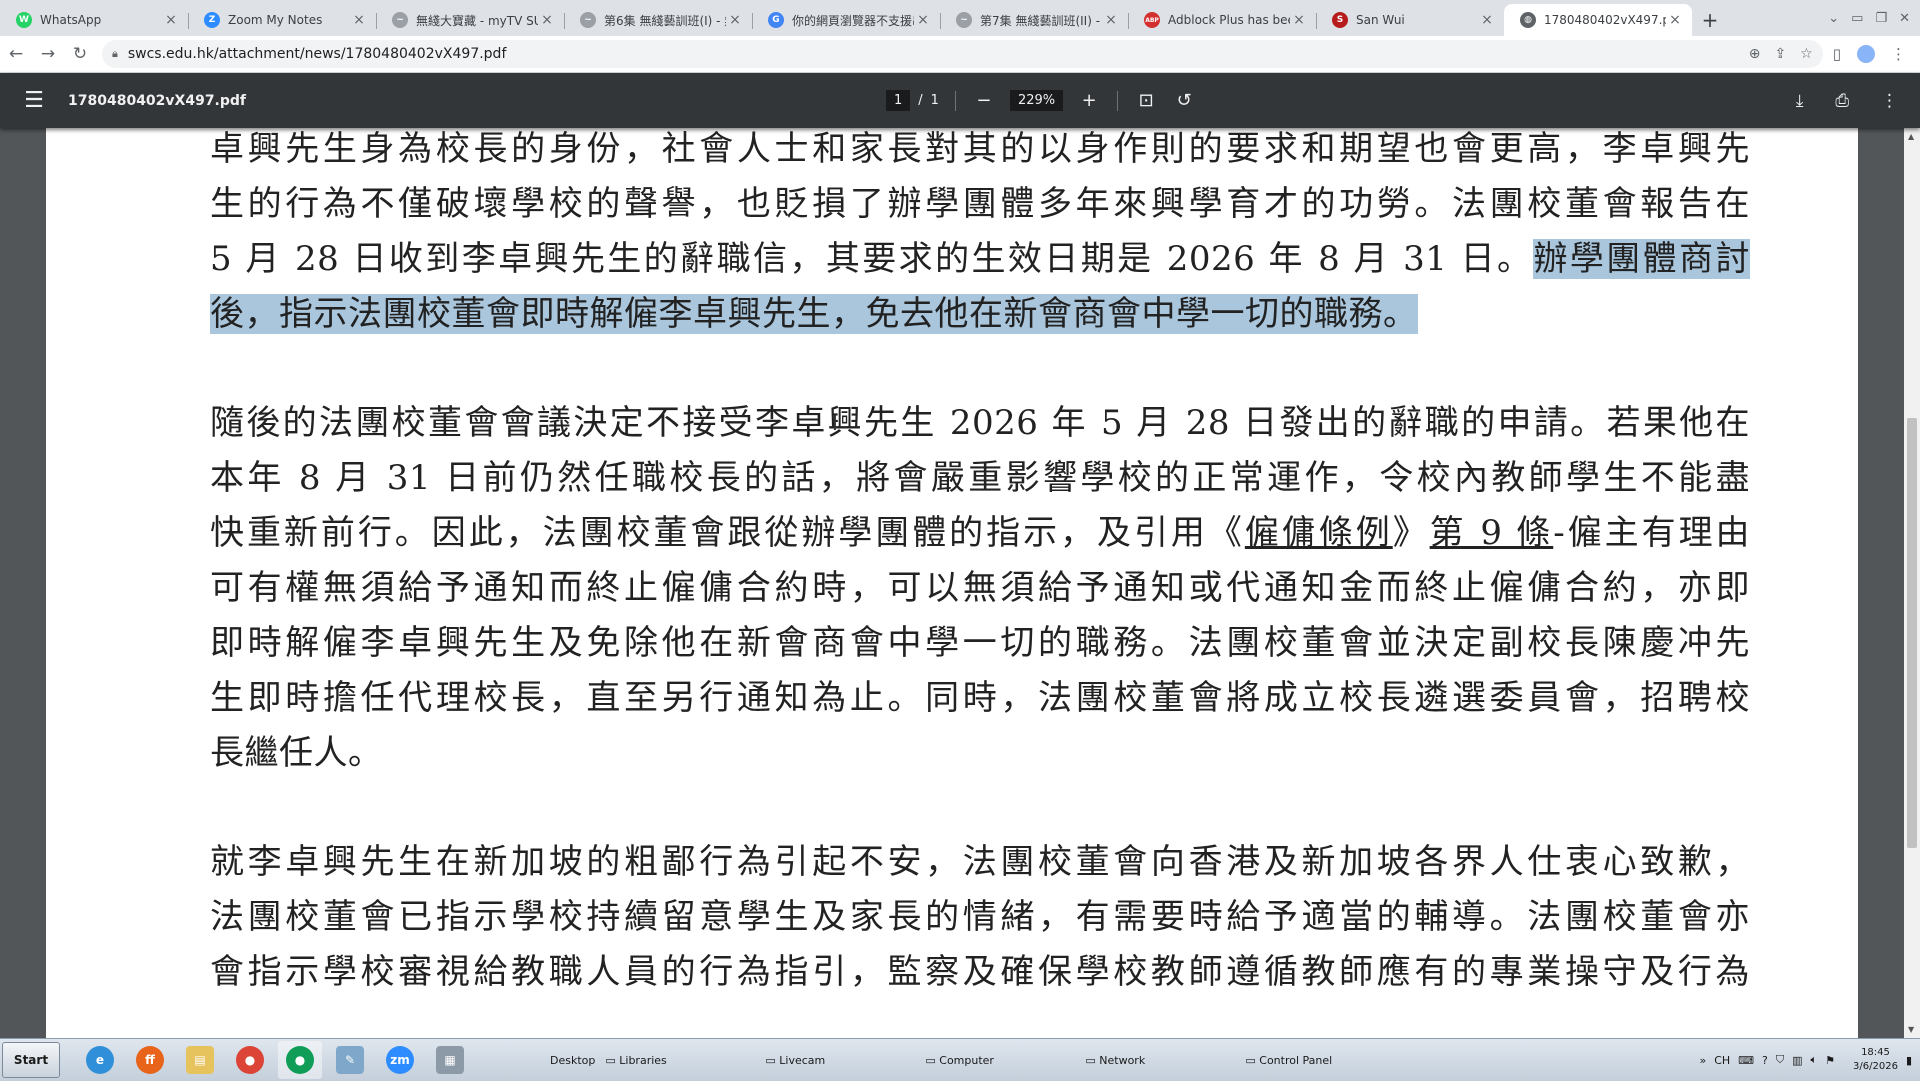 Image resolution: width=1920 pixels, height=1081 pixels. Describe the element at coordinates (1345, 1060) in the screenshot. I see `control-panel-link: ▭ Control Panel` at that location.